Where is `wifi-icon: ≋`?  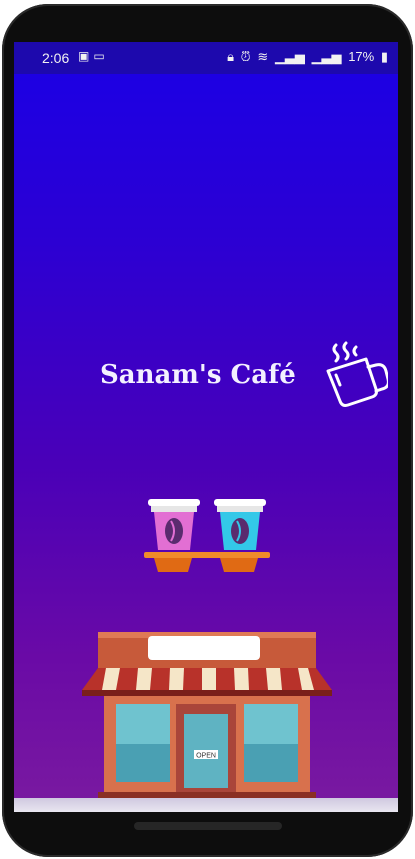 wifi-icon: ≋ is located at coordinates (263, 56).